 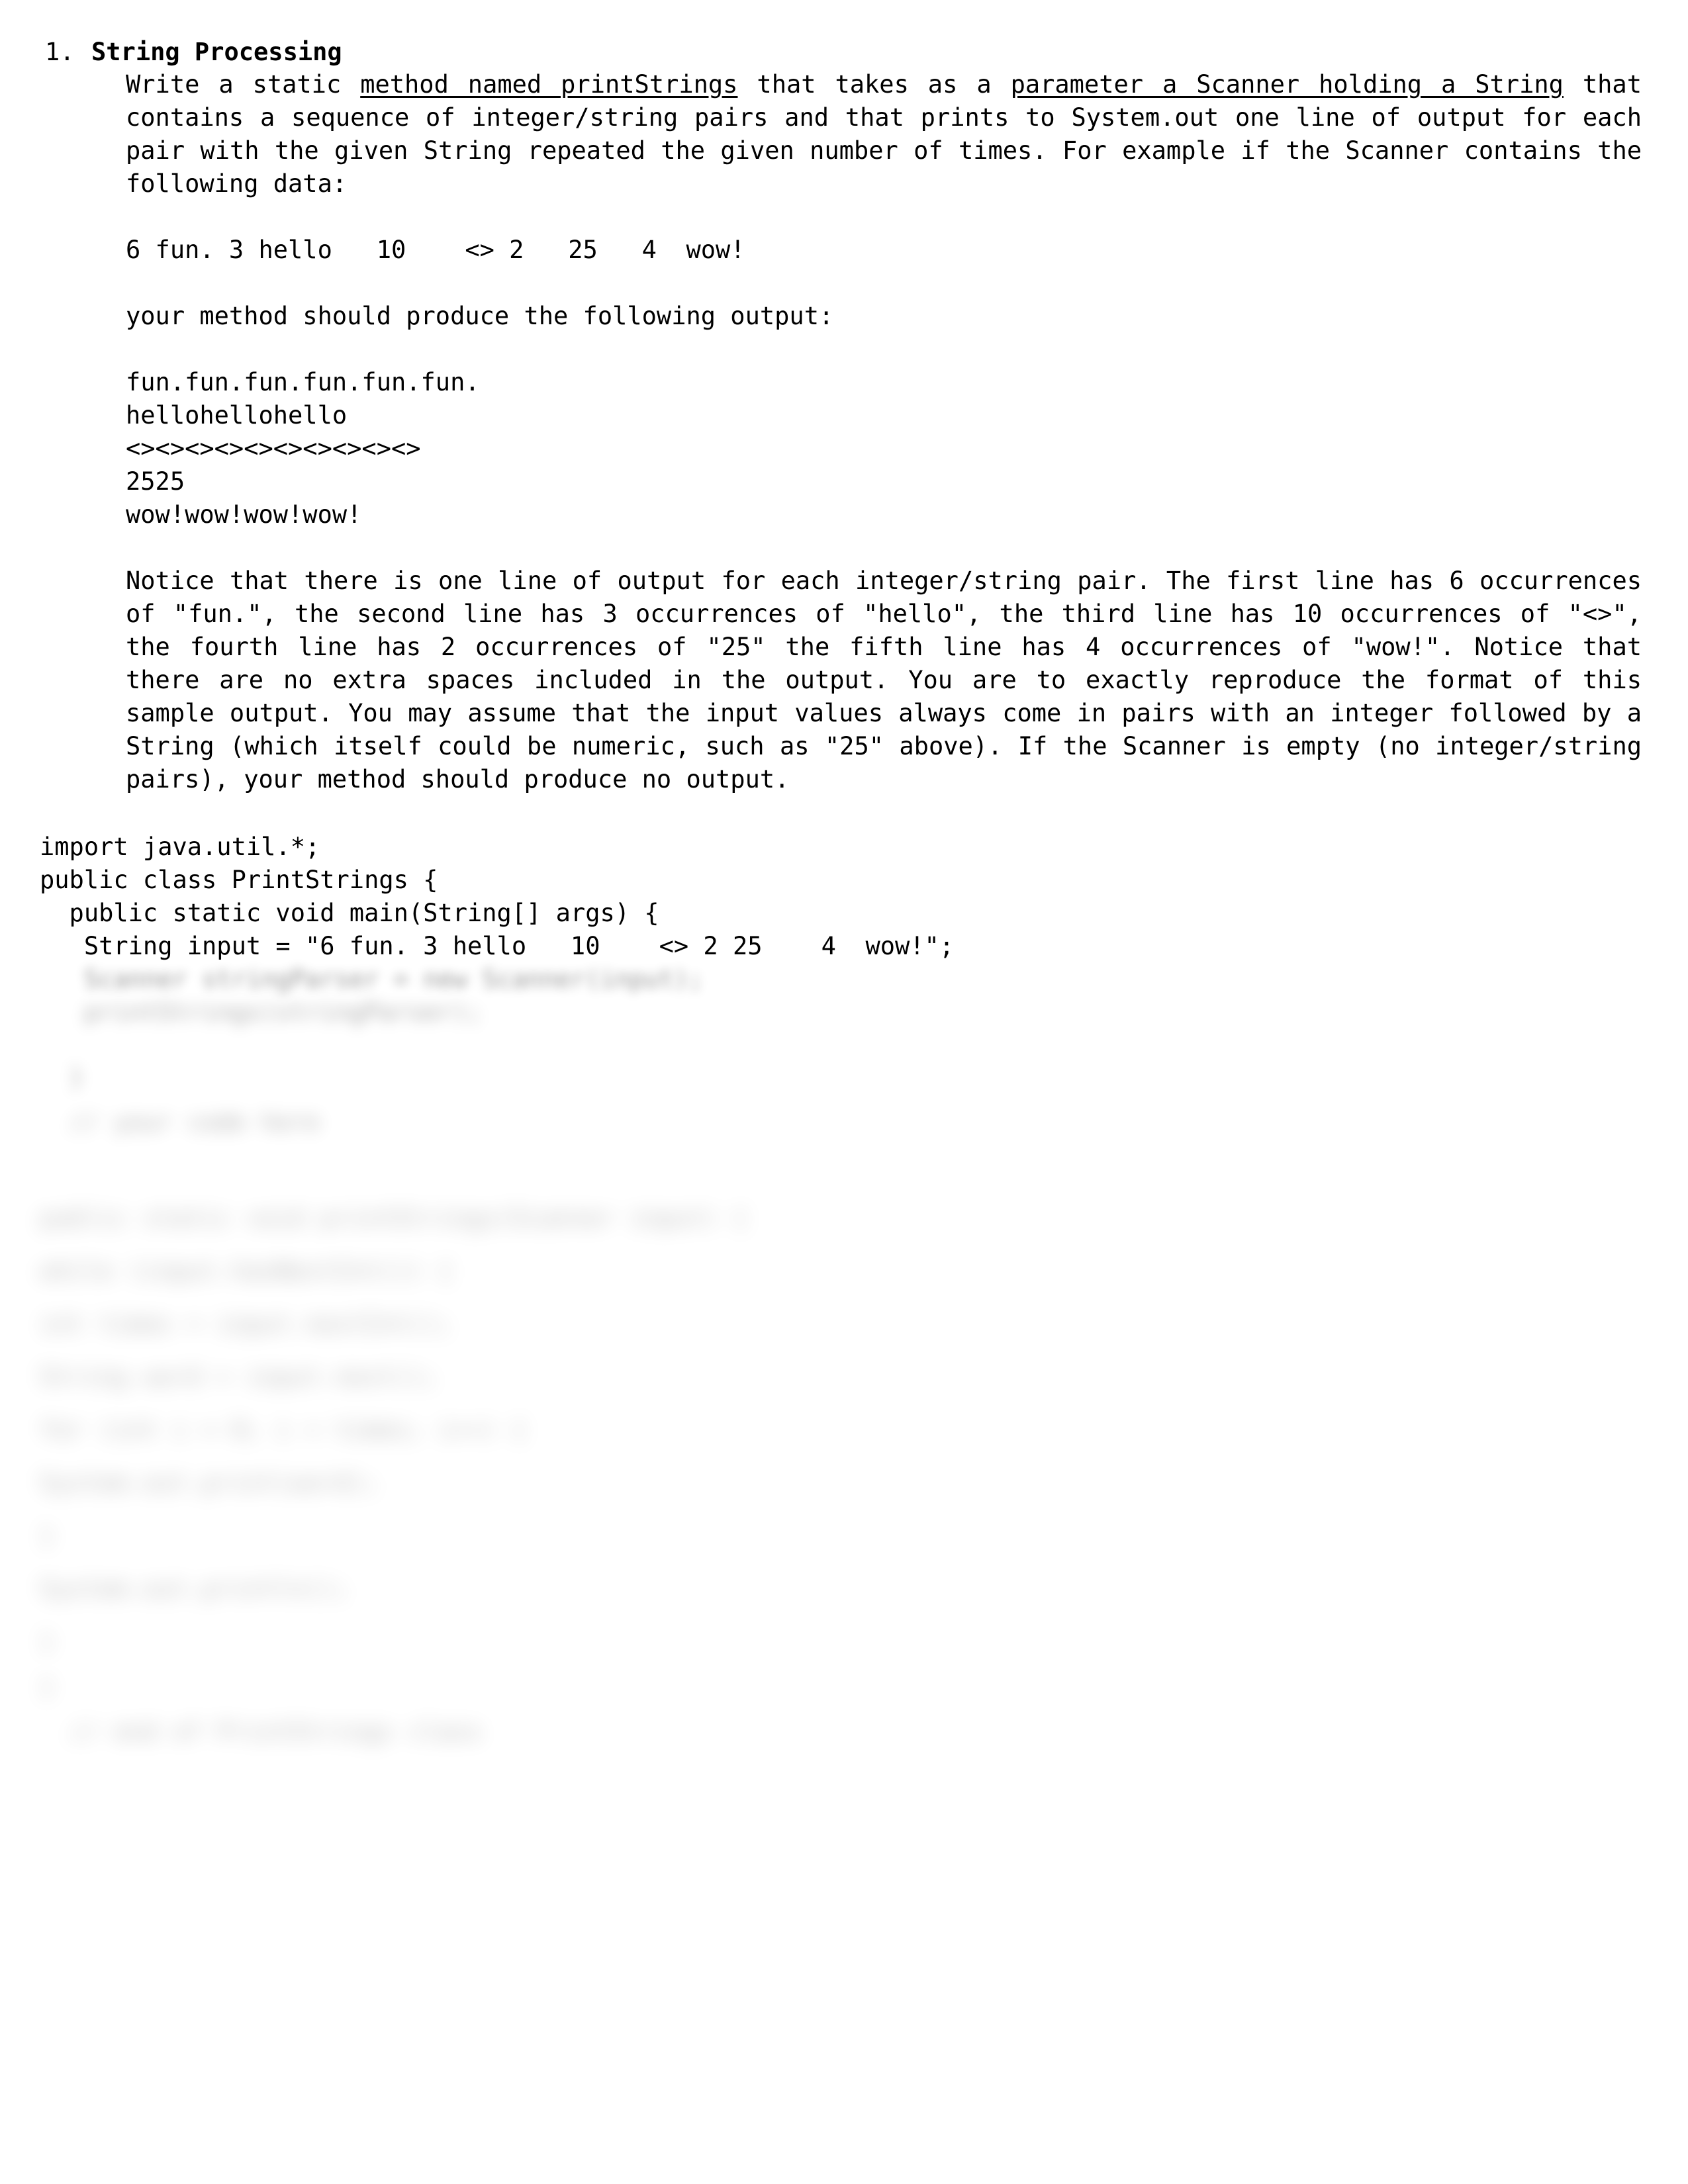 What do you see at coordinates (60, 52) in the screenshot?
I see `problem-number: 1.` at bounding box center [60, 52].